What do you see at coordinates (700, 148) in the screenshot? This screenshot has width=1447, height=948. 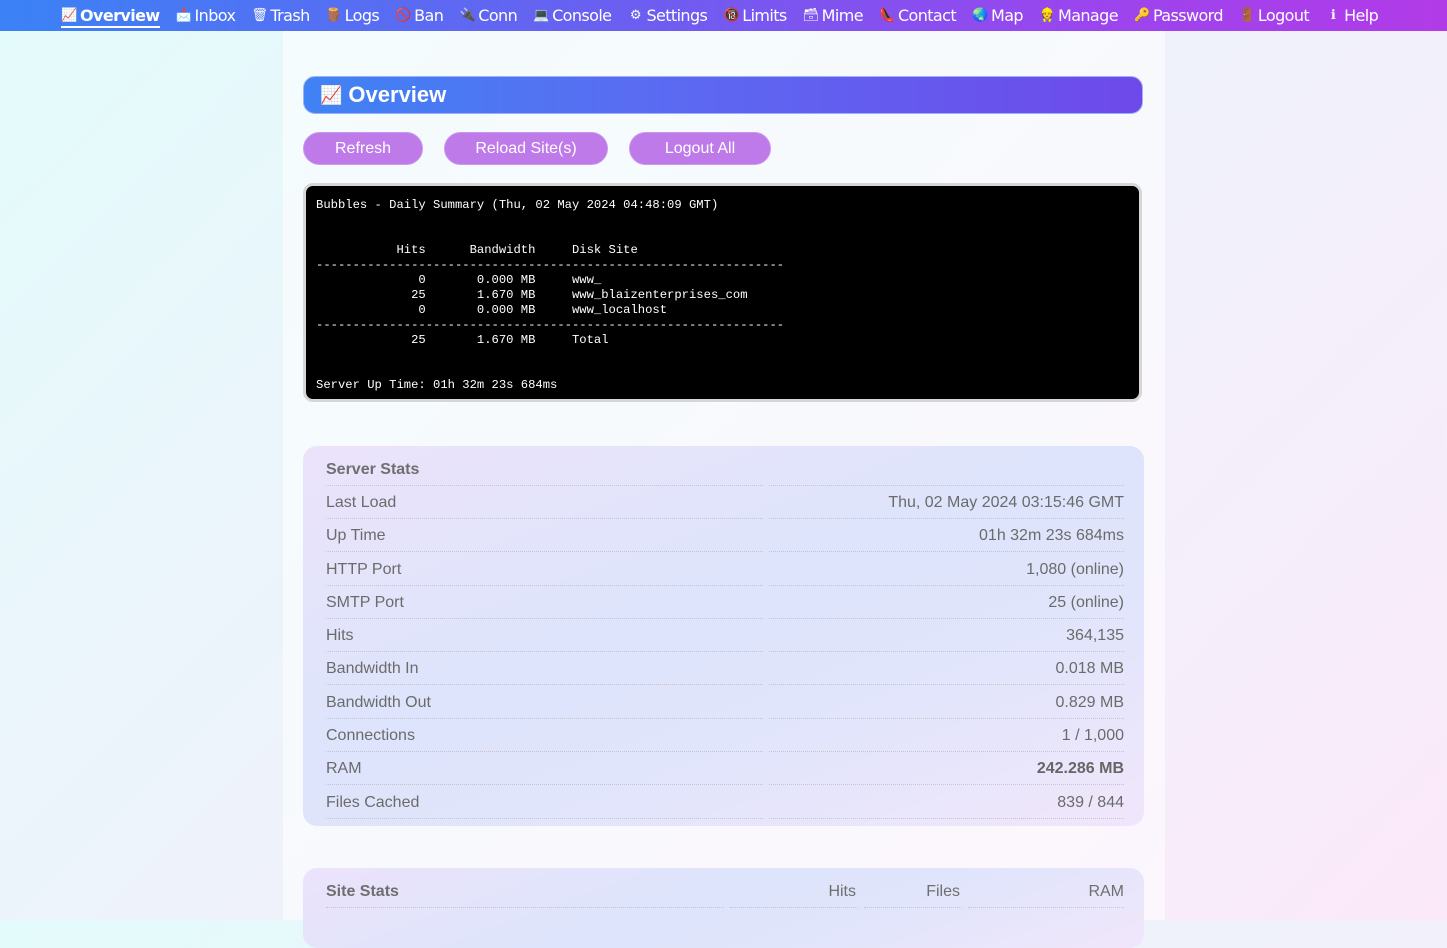 I see `logout-all-button: Logout All` at bounding box center [700, 148].